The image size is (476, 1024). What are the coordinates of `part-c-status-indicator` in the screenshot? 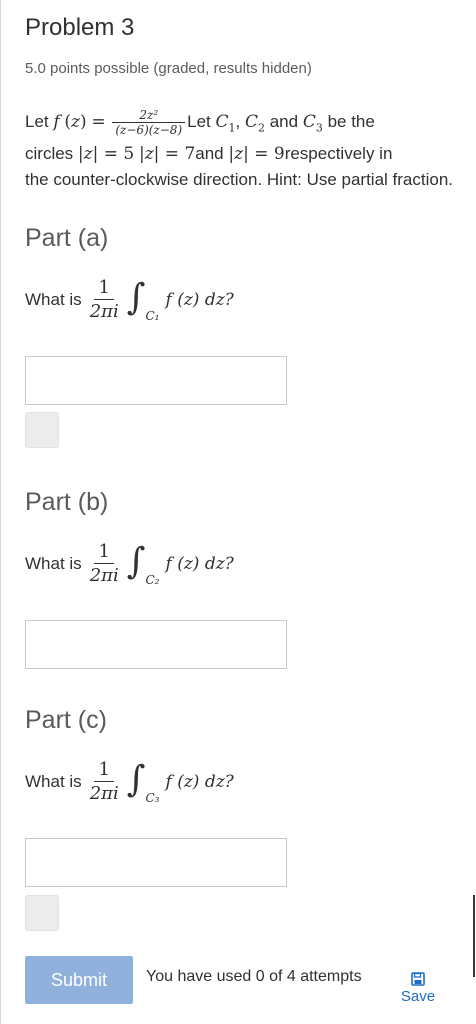 It's located at (42, 913).